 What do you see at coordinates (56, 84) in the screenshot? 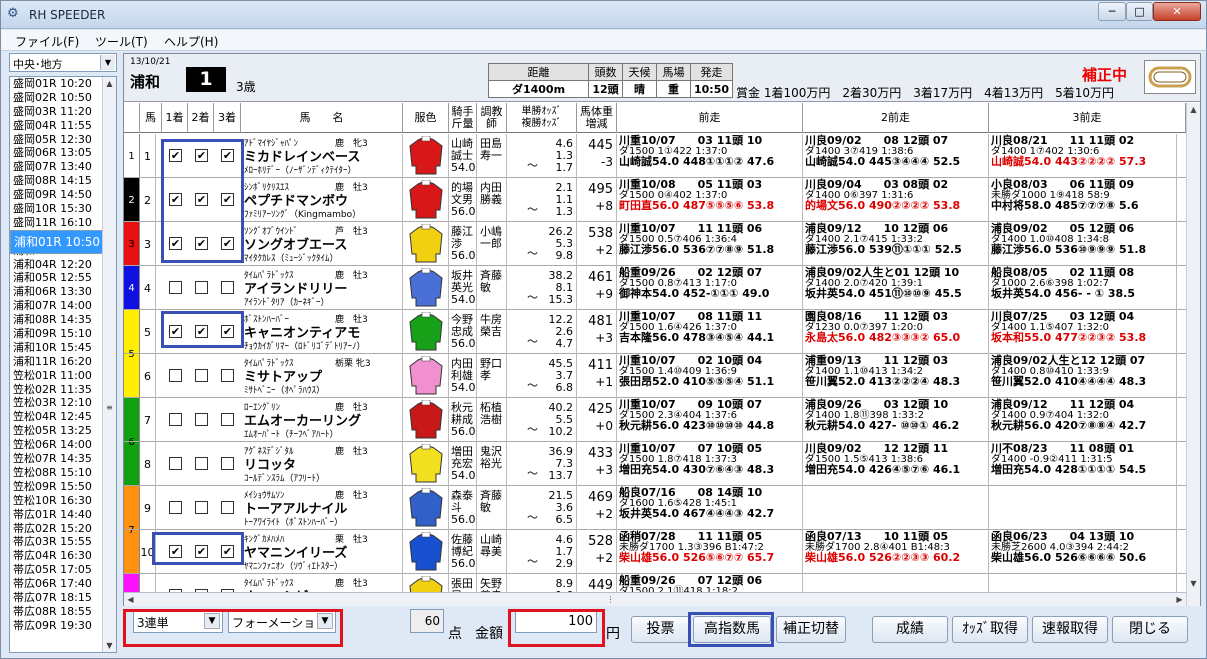
I see `race-list-item: 盛岡01R 10:20` at bounding box center [56, 84].